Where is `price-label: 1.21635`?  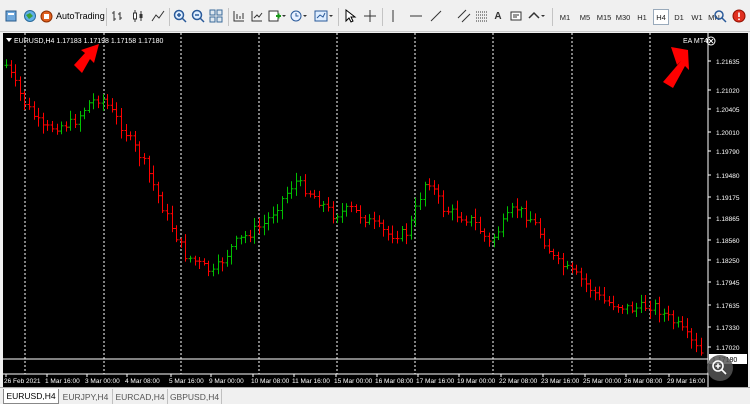 price-label: 1.21635 is located at coordinates (728, 62).